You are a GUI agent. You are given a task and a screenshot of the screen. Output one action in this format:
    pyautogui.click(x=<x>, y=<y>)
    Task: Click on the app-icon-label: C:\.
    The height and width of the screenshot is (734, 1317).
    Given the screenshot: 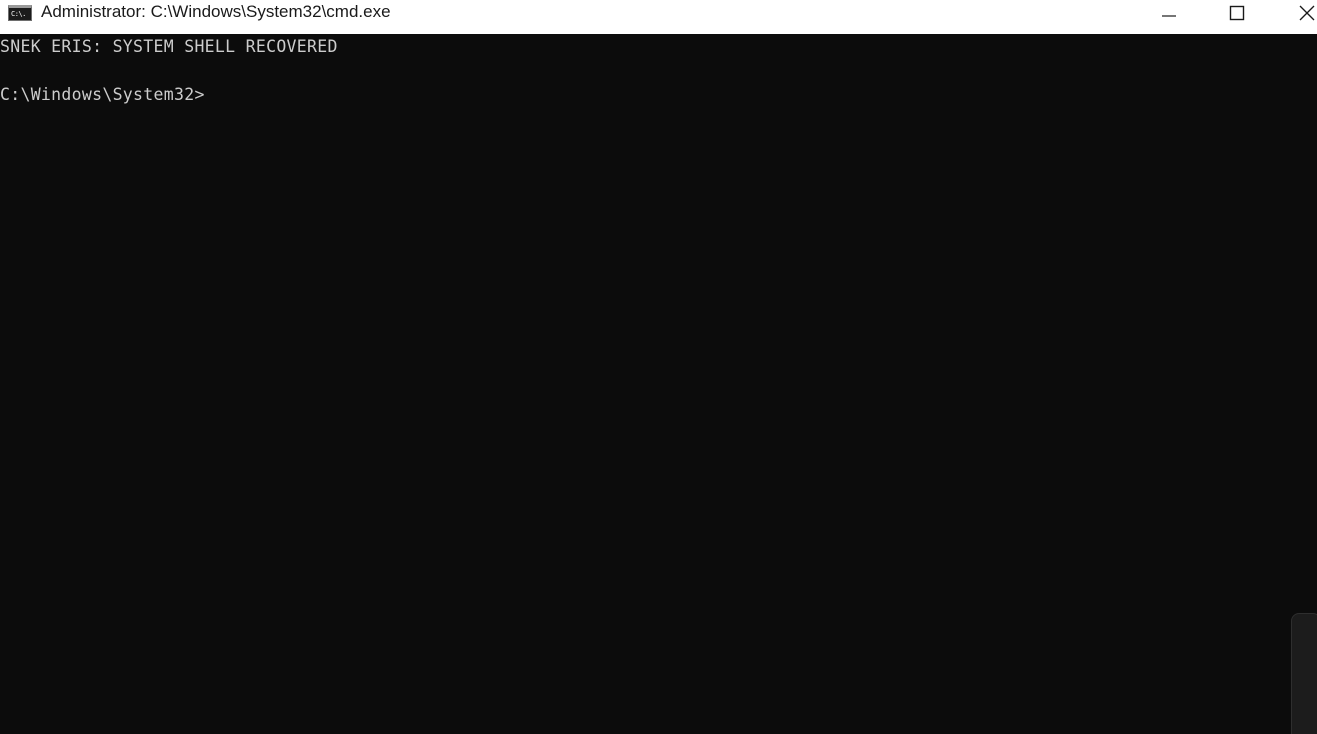 What is the action you would take?
    pyautogui.click(x=18, y=13)
    